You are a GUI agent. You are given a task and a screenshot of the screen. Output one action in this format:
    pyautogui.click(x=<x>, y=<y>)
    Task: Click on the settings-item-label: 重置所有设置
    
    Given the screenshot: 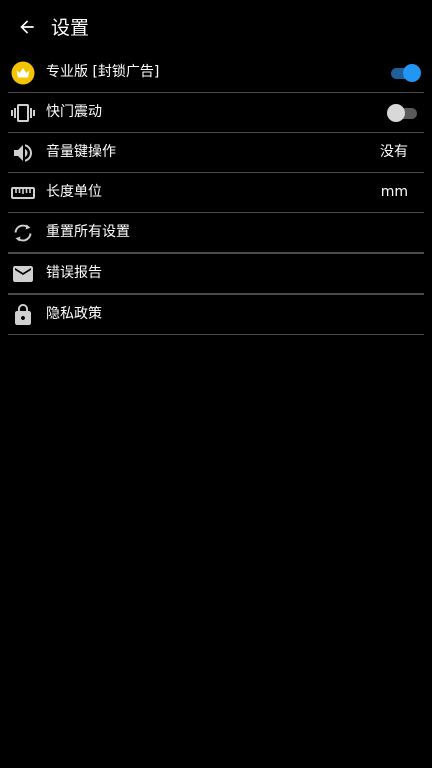 What is the action you would take?
    pyautogui.click(x=88, y=232)
    